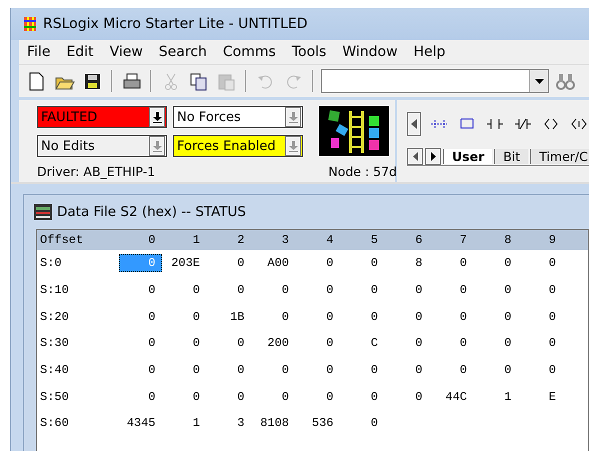 The height and width of the screenshot is (451, 589). I want to click on driver-label: Driver: AB_ETHIP-1, so click(96, 172).